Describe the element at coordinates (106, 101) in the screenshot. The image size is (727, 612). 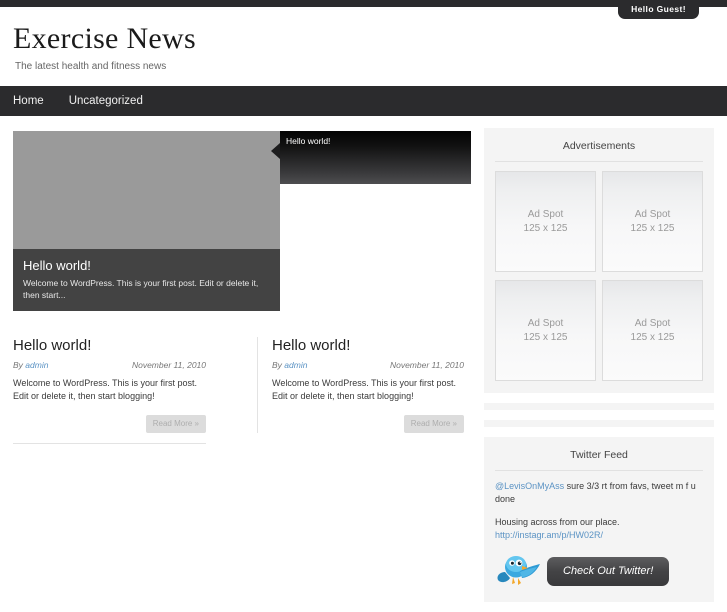
I see `nav-item-uncategorized: Uncategorized` at that location.